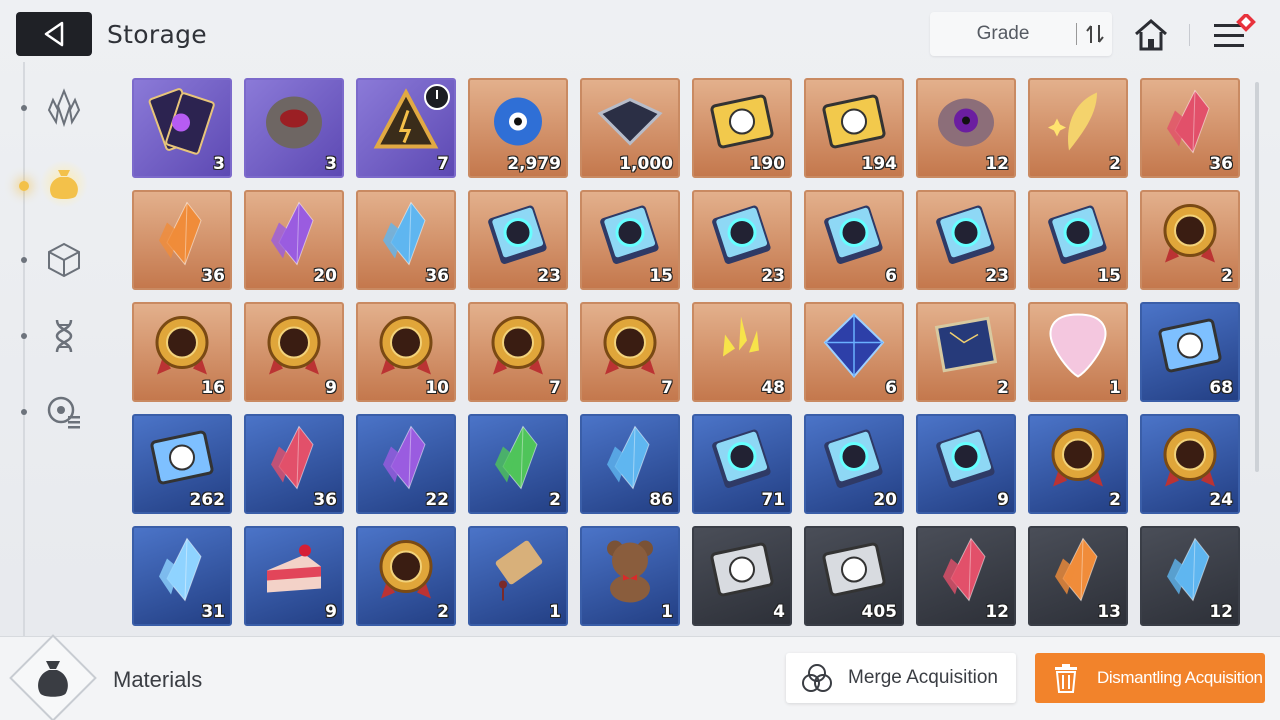 The height and width of the screenshot is (720, 1280). I want to click on sidebar-item-crystals, so click(64, 108).